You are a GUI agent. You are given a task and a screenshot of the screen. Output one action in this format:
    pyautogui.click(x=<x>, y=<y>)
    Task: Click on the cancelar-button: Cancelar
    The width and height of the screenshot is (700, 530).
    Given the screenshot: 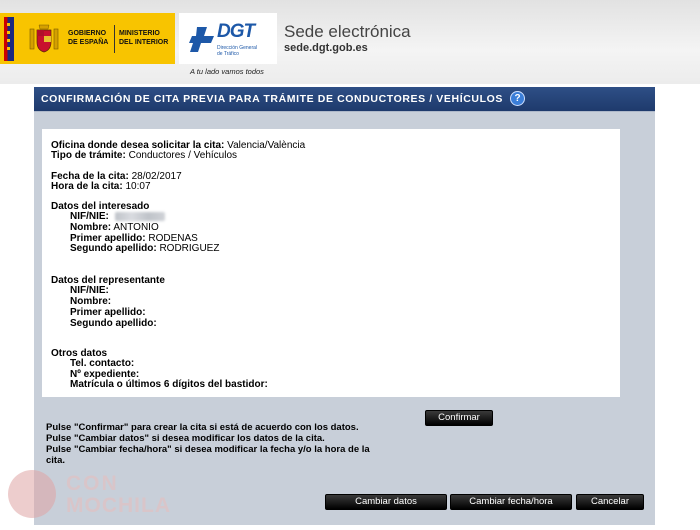 What is the action you would take?
    pyautogui.click(x=610, y=502)
    